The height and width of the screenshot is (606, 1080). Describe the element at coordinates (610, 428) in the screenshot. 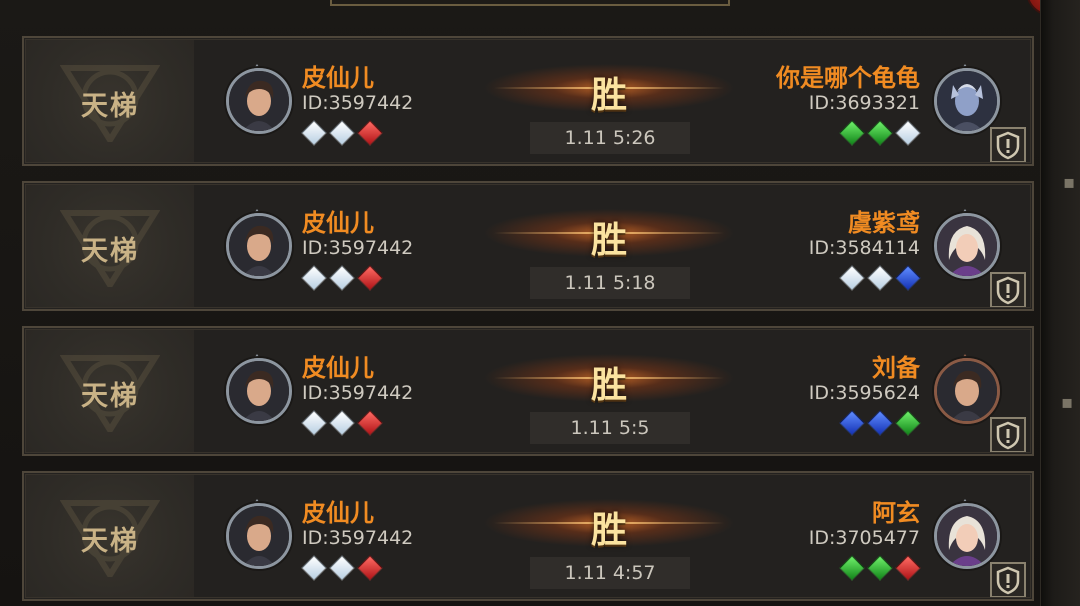

I see `match-time: 1.11 5:5` at that location.